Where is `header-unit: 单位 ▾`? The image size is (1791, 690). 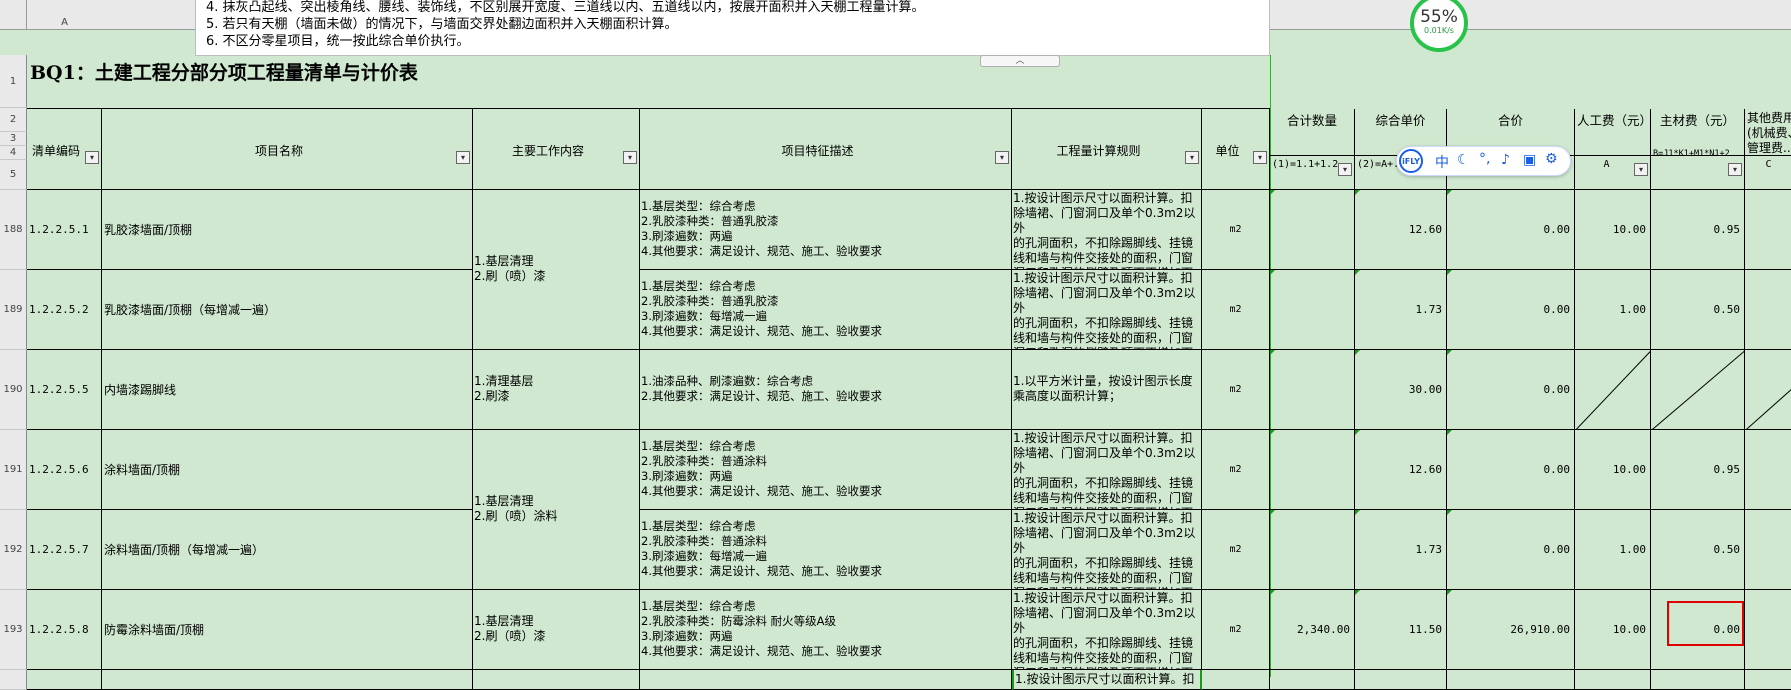 header-unit: 单位 ▾ is located at coordinates (1236, 149).